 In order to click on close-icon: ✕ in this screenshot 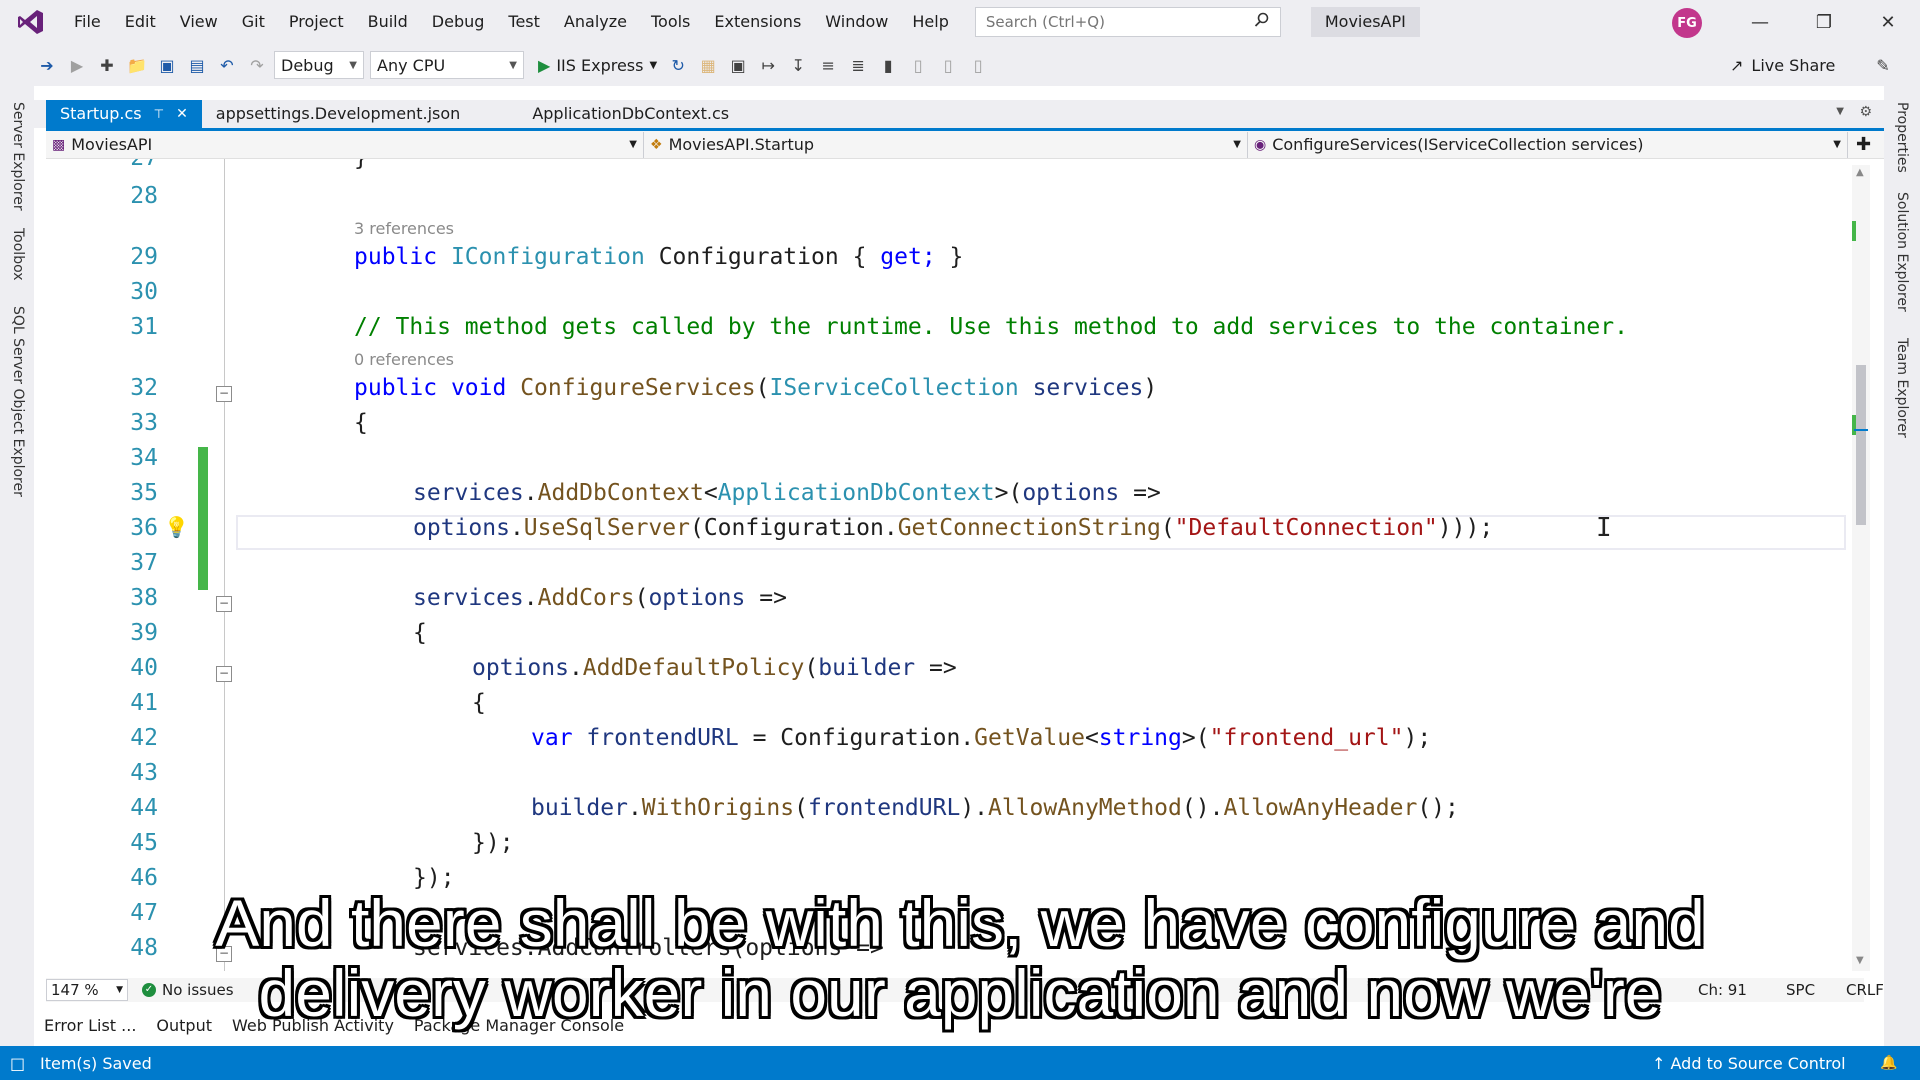, I will do `click(182, 114)`.